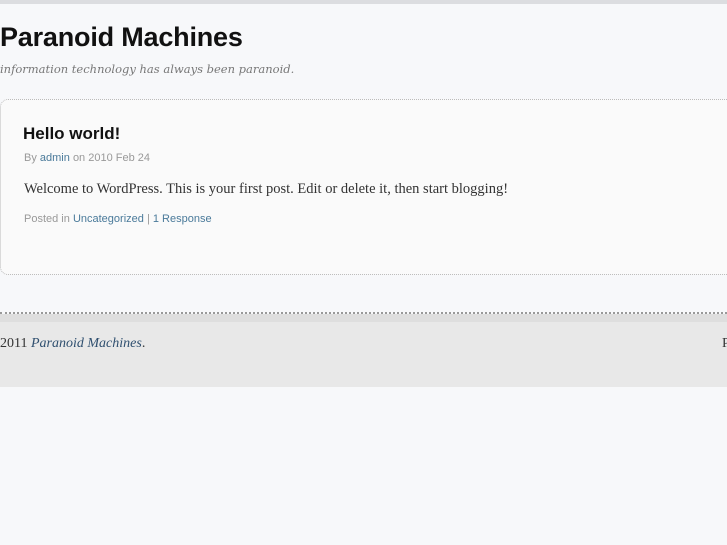  I want to click on responses-link: 1 Response, so click(182, 219).